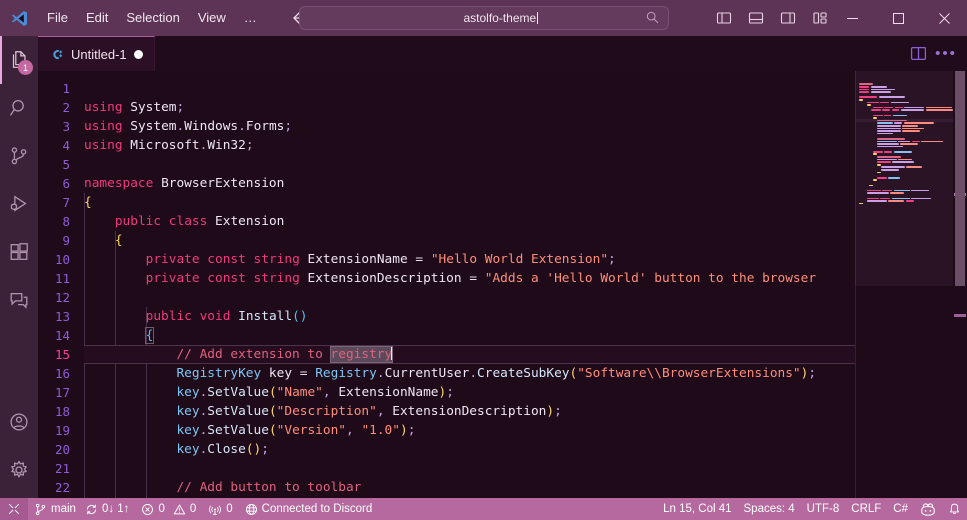 The height and width of the screenshot is (520, 967). What do you see at coordinates (944, 18) in the screenshot?
I see `close-button` at bounding box center [944, 18].